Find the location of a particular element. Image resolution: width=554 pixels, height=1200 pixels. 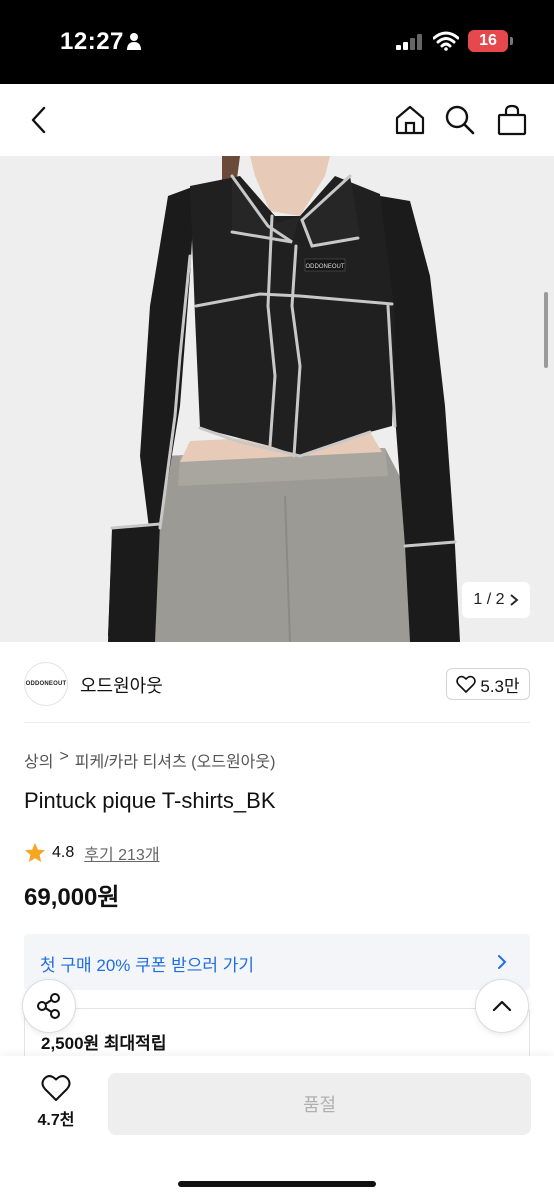

brand-logo: ODDONEOUT is located at coordinates (46, 684).